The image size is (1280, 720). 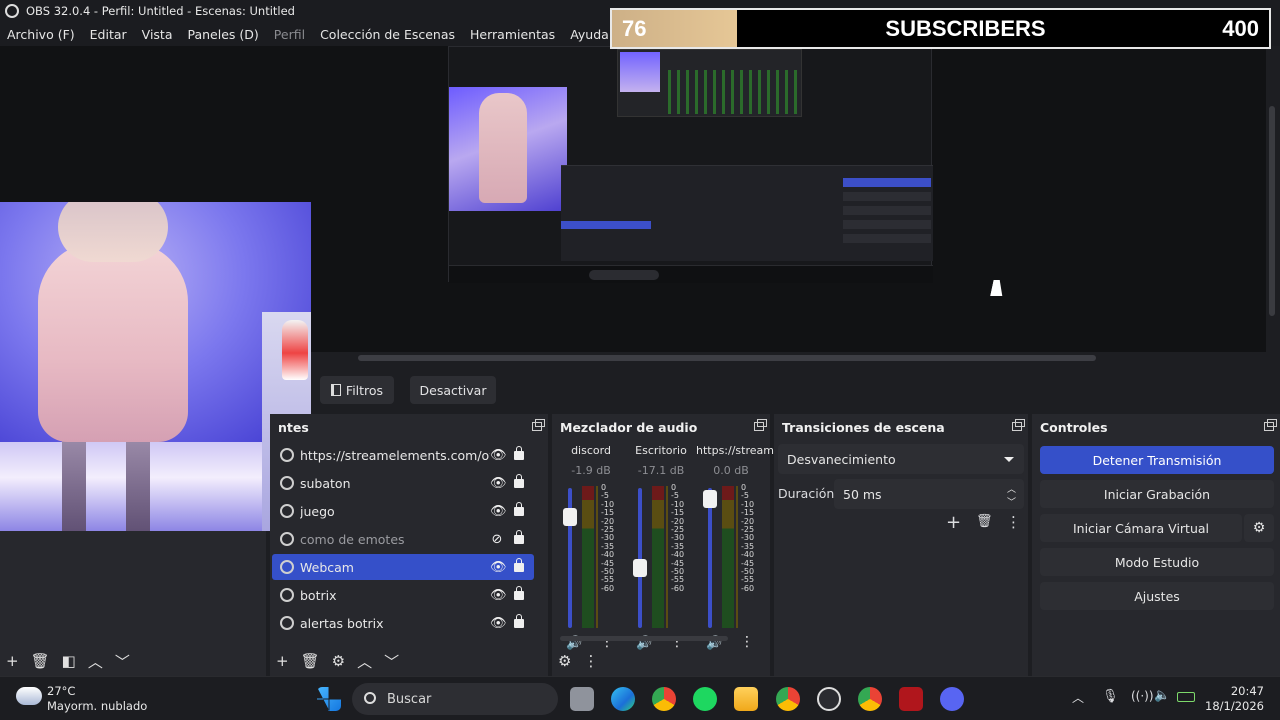 What do you see at coordinates (952, 699) in the screenshot?
I see `discord-icon` at bounding box center [952, 699].